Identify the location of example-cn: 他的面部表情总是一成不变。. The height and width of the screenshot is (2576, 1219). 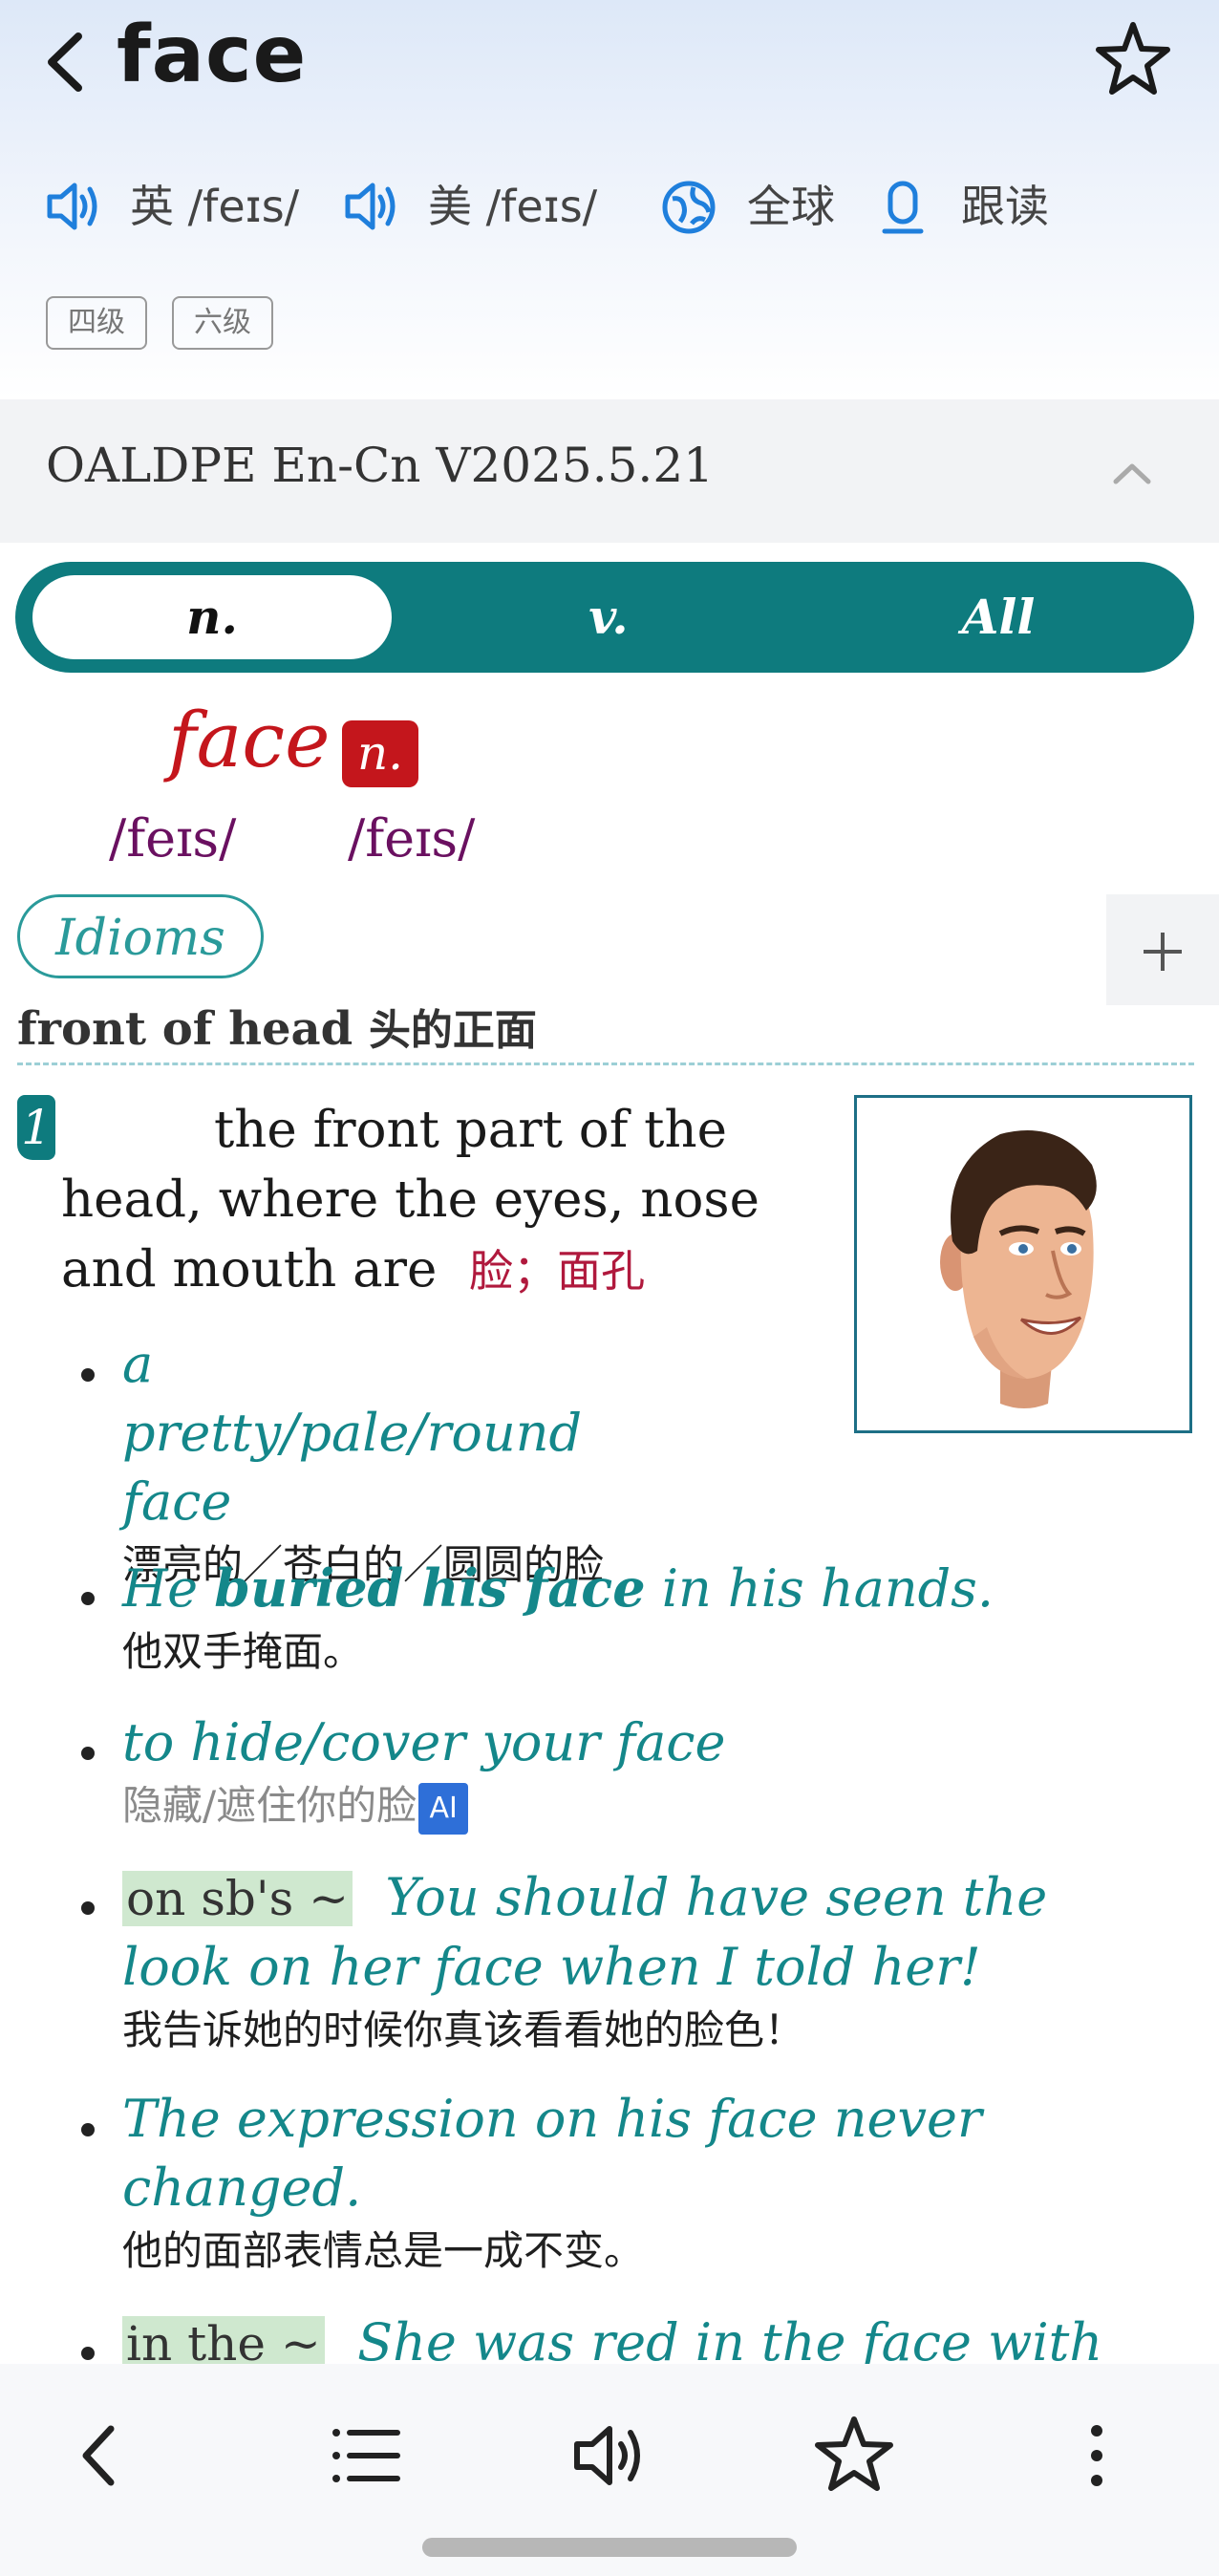
(384, 2250).